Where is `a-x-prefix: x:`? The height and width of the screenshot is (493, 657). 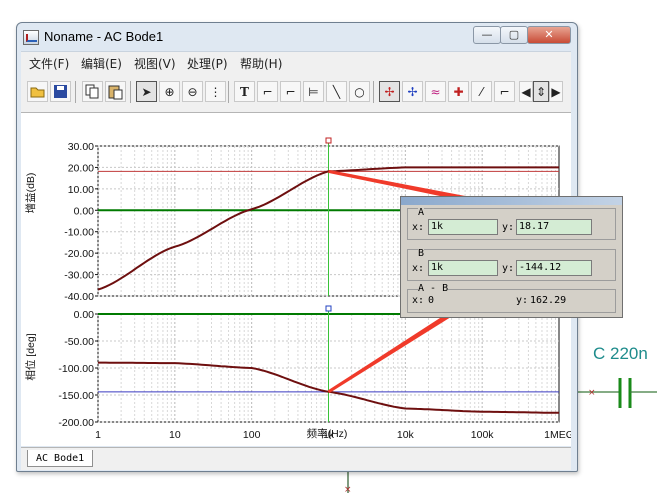
a-x-prefix: x: is located at coordinates (418, 227).